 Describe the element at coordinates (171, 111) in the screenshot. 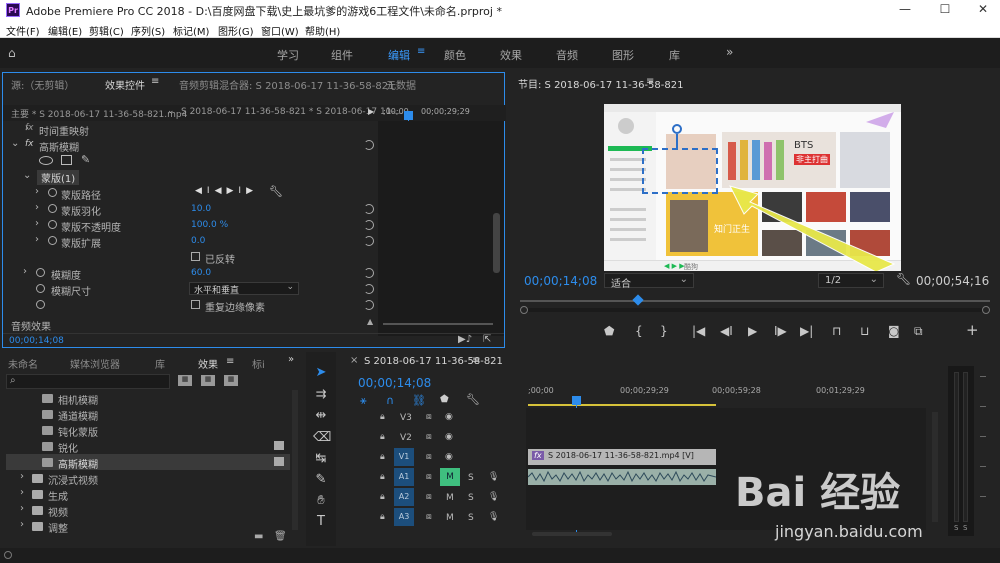

I see `chevron-down-icon: ⌄` at that location.